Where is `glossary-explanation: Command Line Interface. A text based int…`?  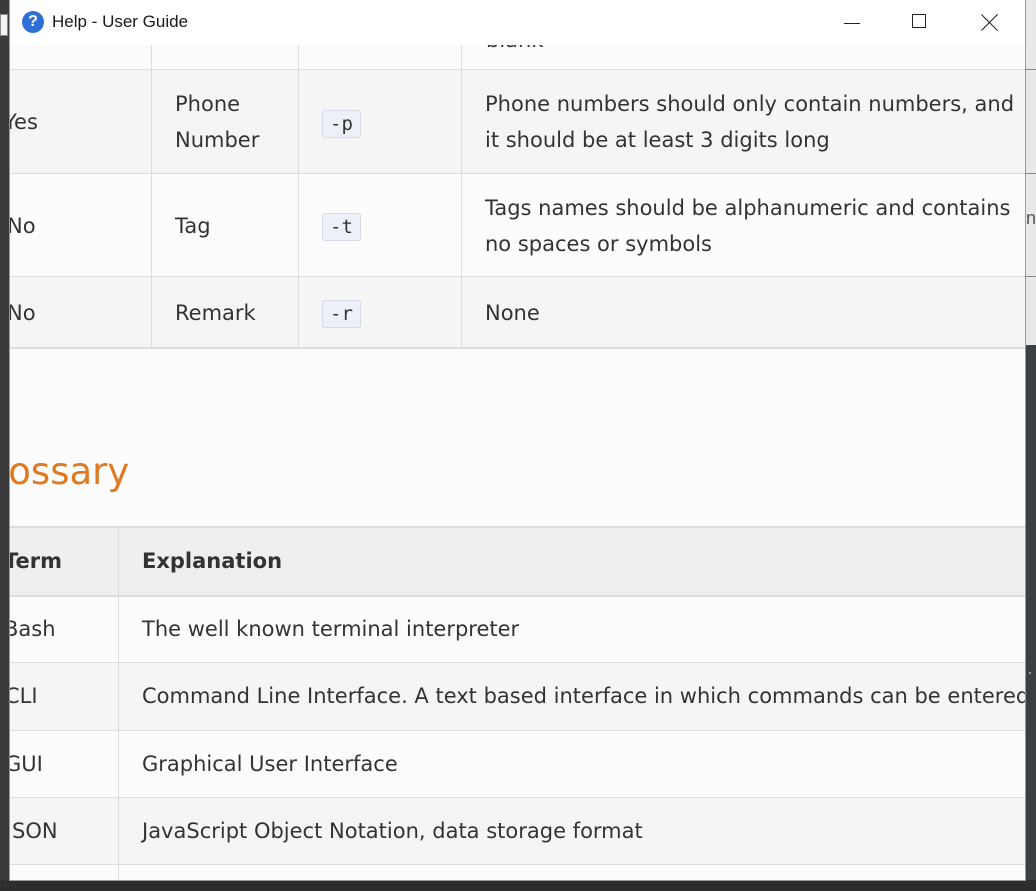
glossary-explanation: Command Line Interface. A text based int… is located at coordinates (583, 696).